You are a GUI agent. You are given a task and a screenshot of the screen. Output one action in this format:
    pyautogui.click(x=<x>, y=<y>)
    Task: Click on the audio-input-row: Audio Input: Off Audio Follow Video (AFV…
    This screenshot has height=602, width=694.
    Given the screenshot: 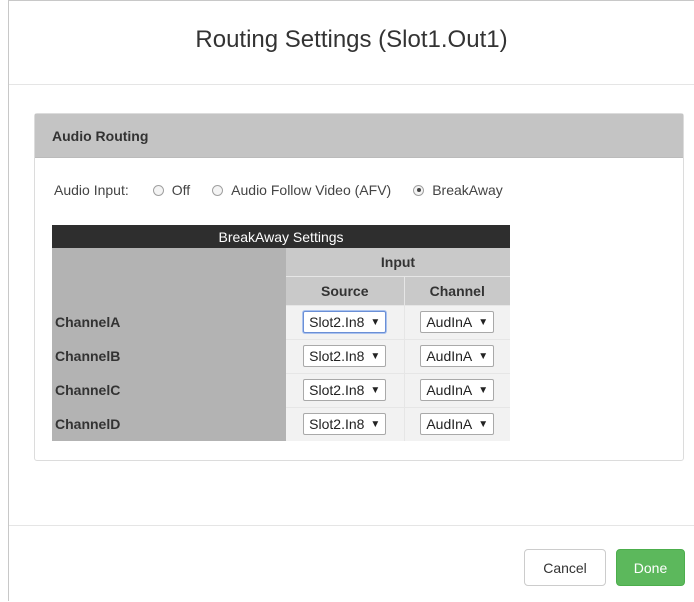 What is the action you would take?
    pyautogui.click(x=289, y=190)
    